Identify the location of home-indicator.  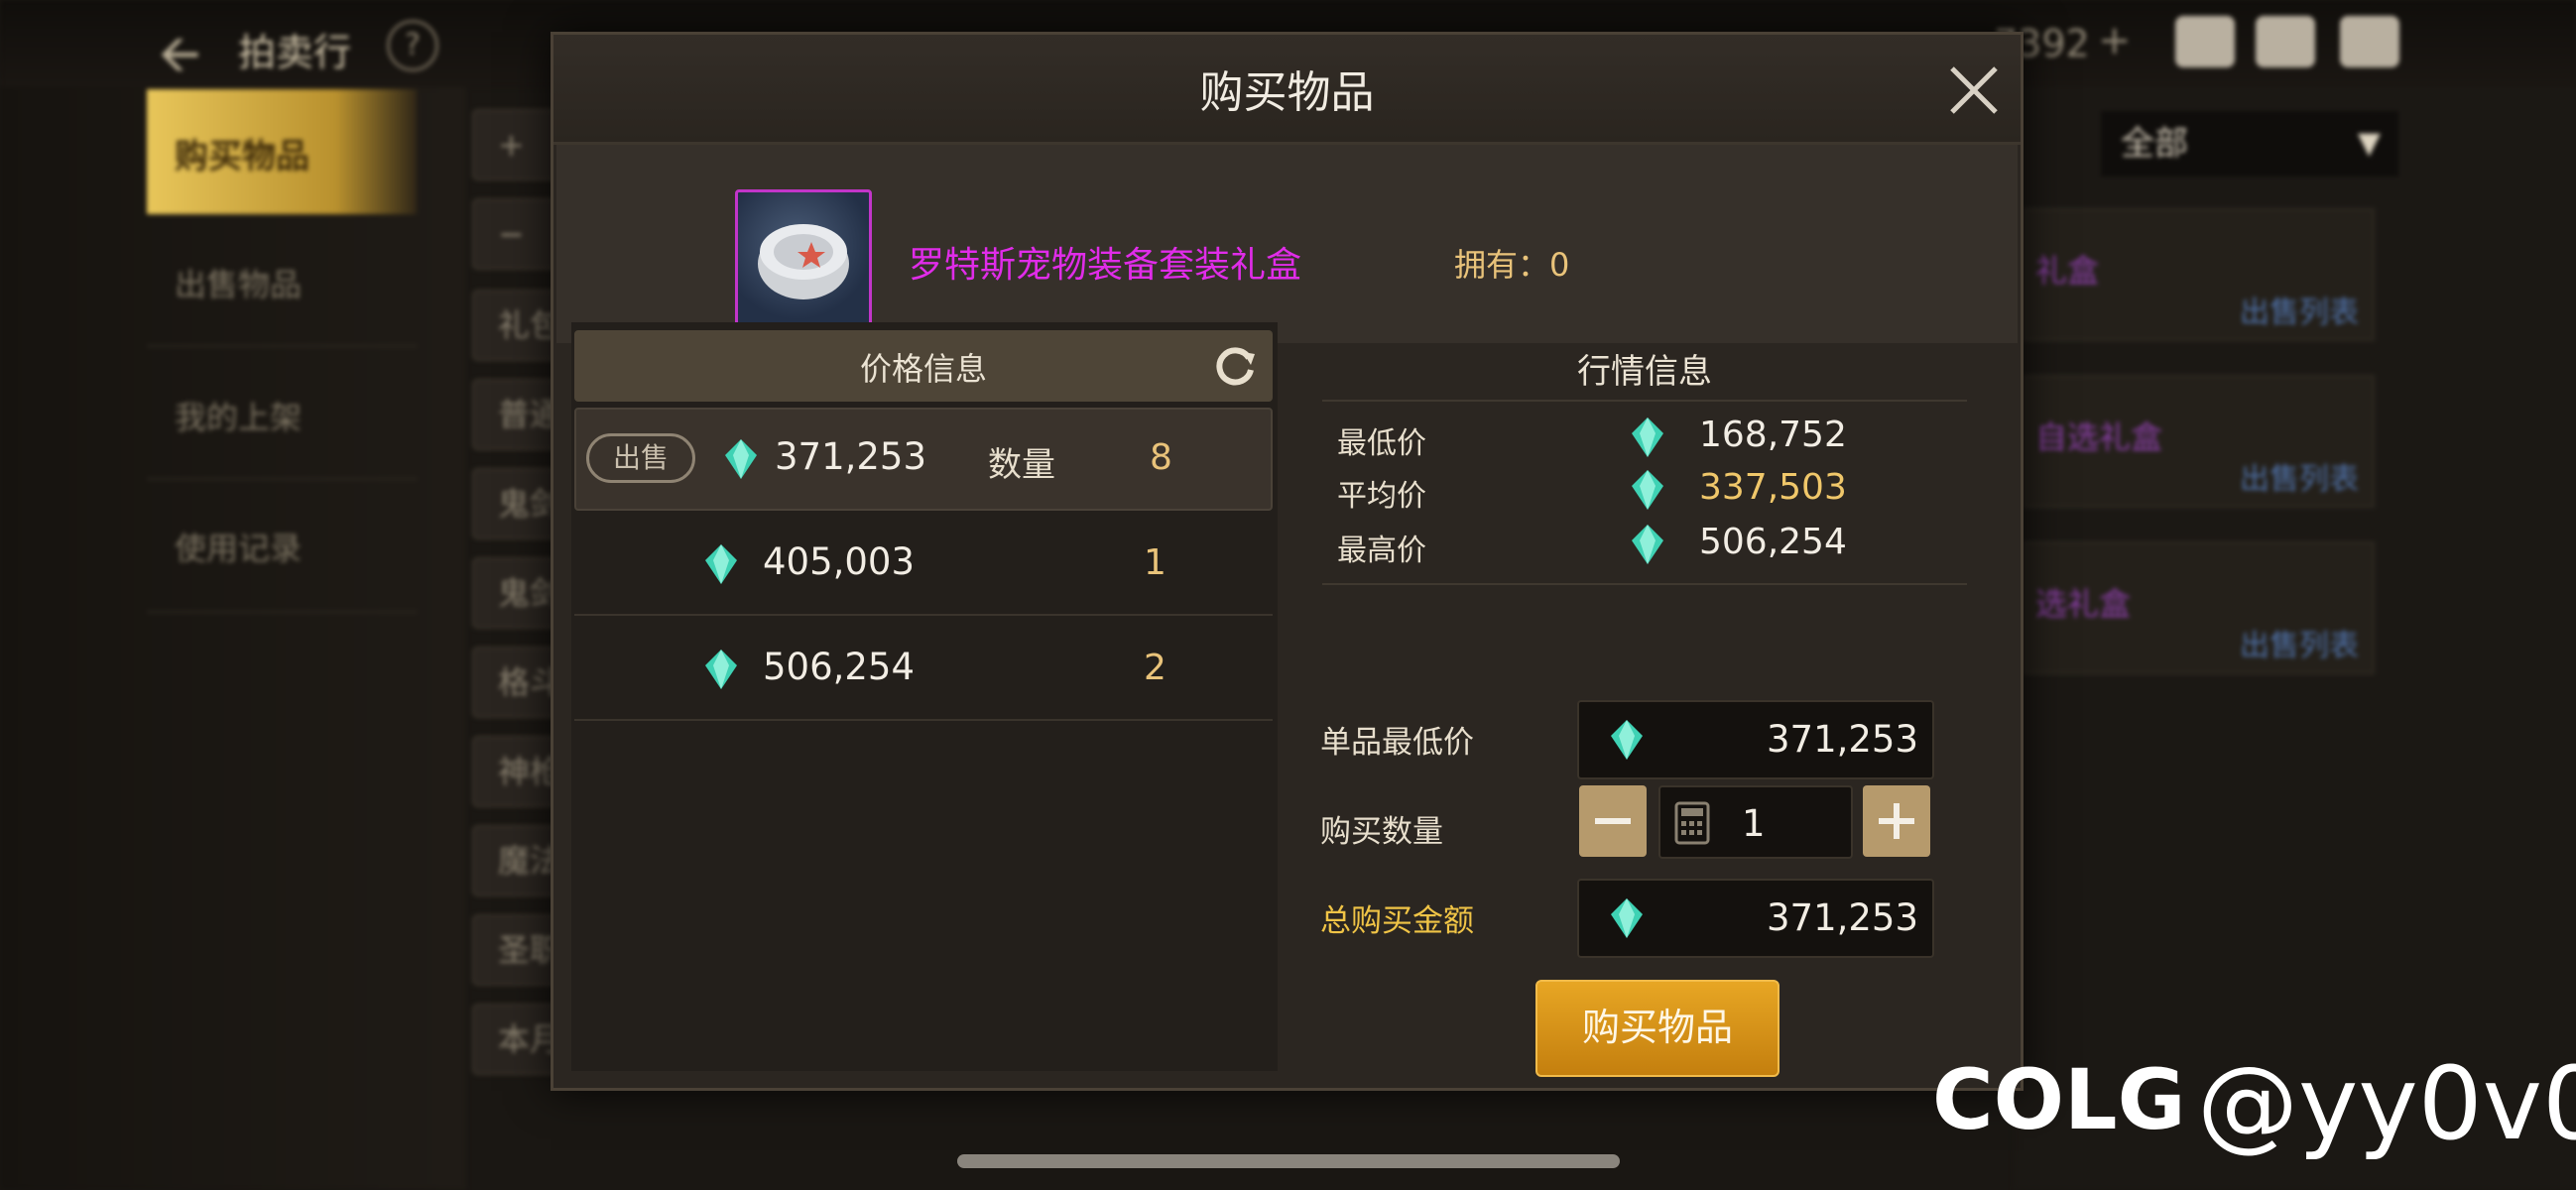
(1288, 1161).